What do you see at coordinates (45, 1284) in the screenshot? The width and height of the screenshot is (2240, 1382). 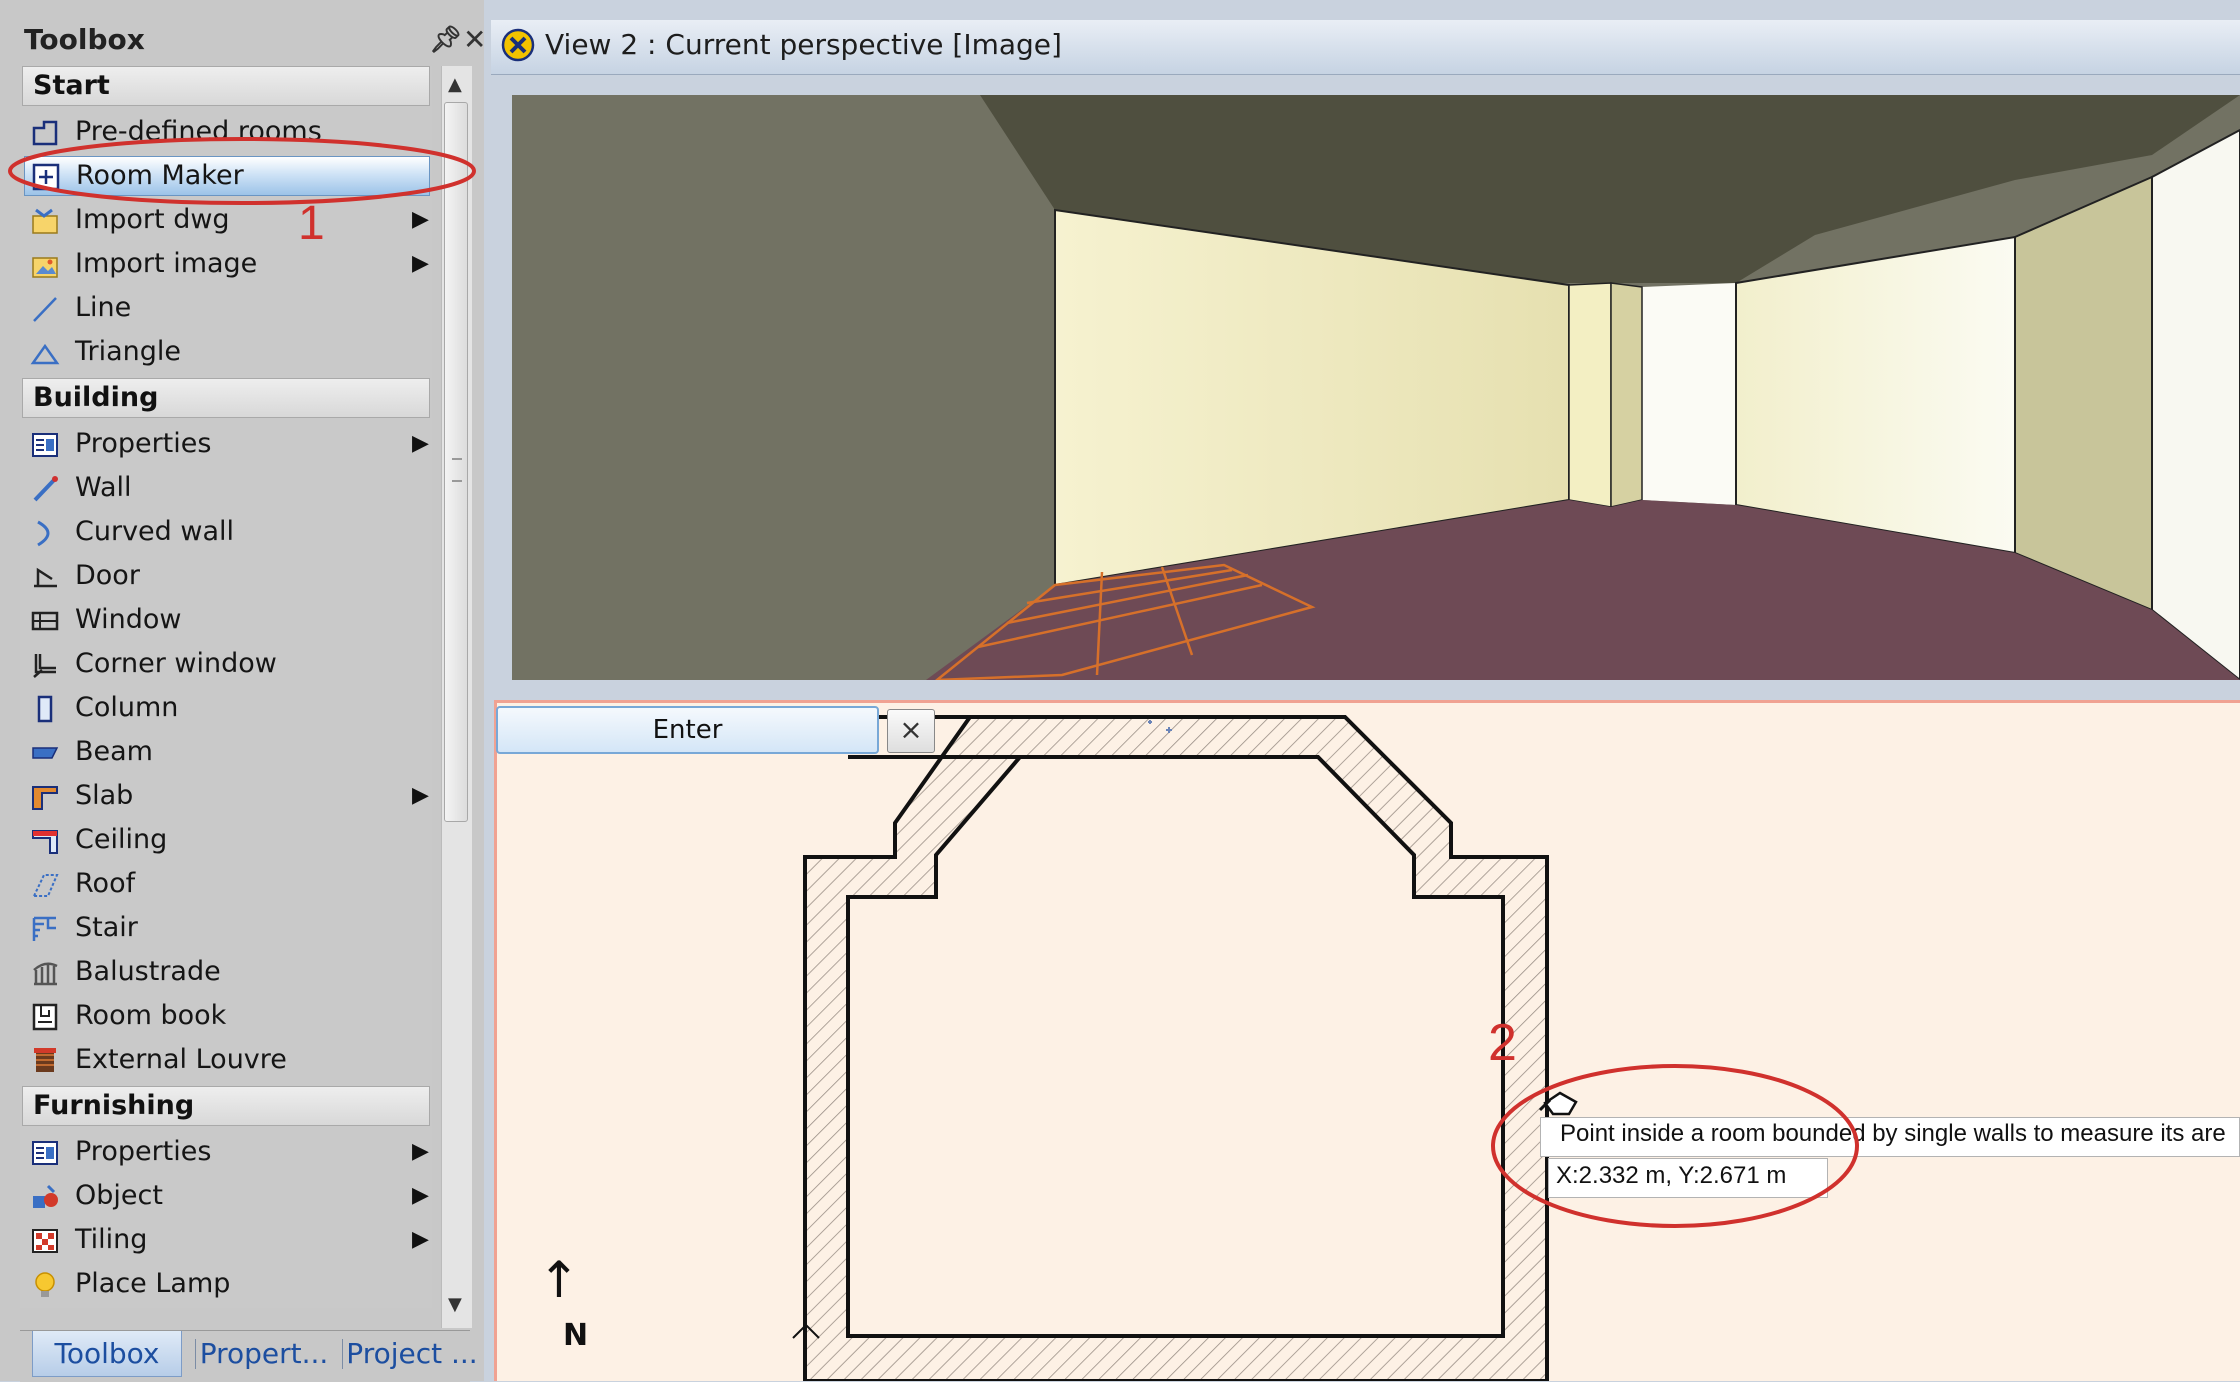 I see `lamp-icon` at bounding box center [45, 1284].